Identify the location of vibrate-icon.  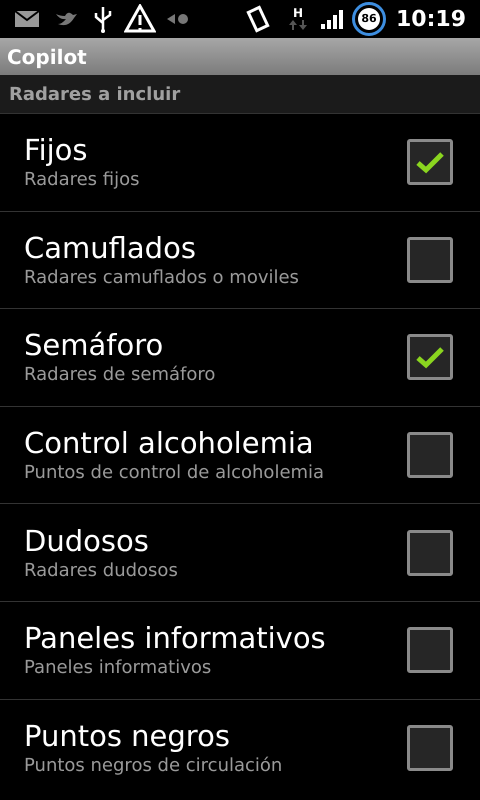
(258, 19).